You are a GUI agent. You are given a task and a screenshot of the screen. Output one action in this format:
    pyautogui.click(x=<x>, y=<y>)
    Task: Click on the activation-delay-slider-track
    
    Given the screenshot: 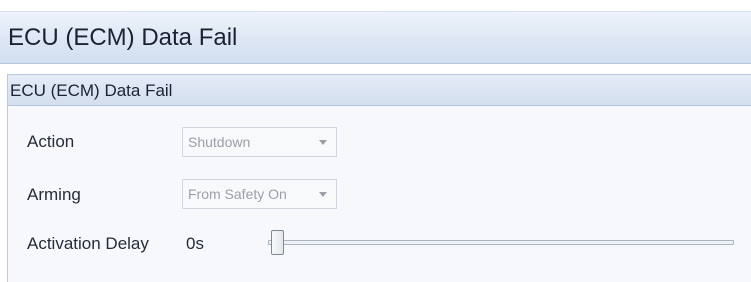 What is the action you would take?
    pyautogui.click(x=501, y=242)
    